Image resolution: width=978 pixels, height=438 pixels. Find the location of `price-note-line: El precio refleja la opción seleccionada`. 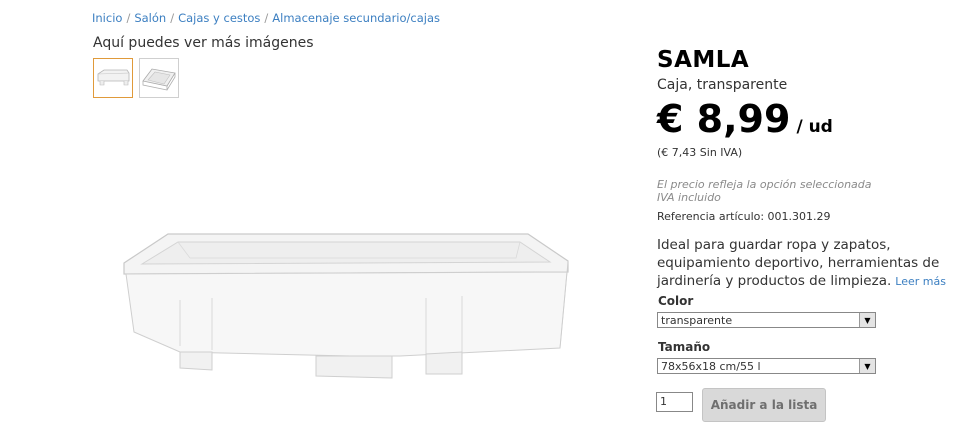

price-note-line: El precio refleja la opción seleccionada is located at coordinates (764, 184).